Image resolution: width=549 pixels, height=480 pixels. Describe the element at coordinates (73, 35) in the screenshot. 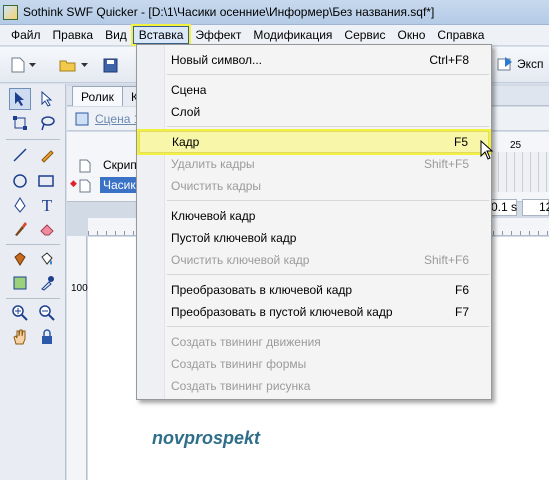

I see `menu-edit: Правка` at that location.